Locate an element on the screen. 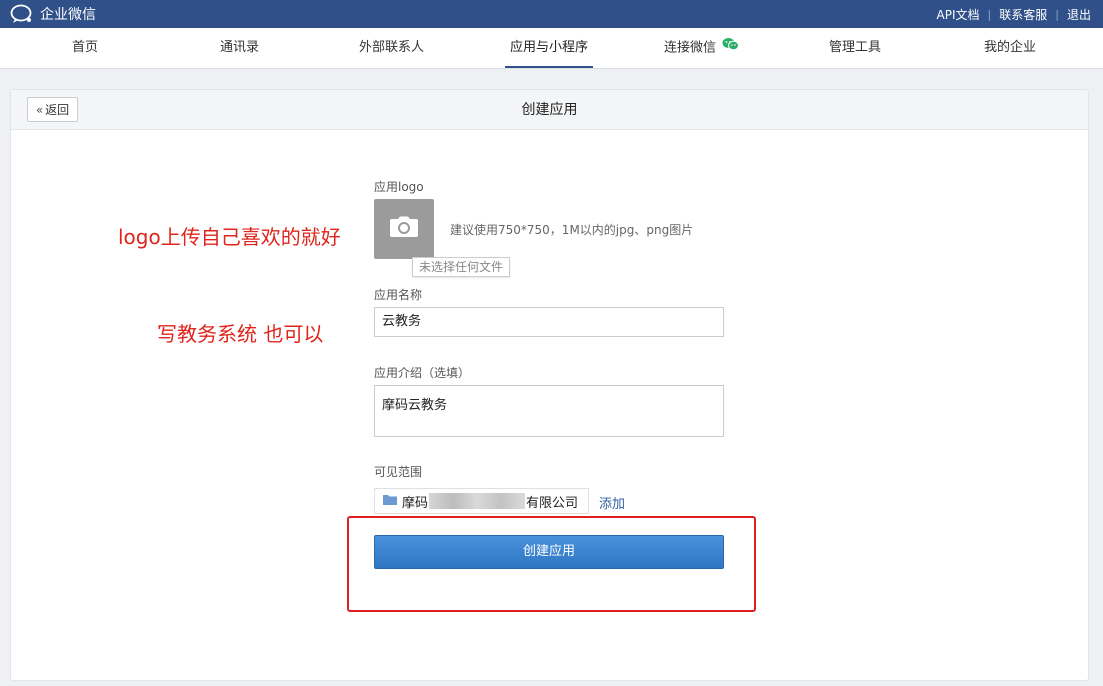 This screenshot has height=686, width=1103. nav-connect-wechat-label: 连接微信 is located at coordinates (690, 48).